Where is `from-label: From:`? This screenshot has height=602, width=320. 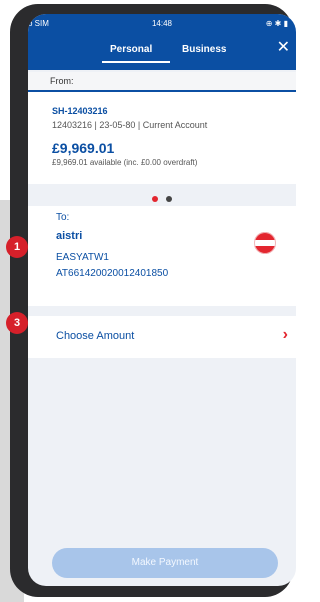 from-label: From: is located at coordinates (62, 81).